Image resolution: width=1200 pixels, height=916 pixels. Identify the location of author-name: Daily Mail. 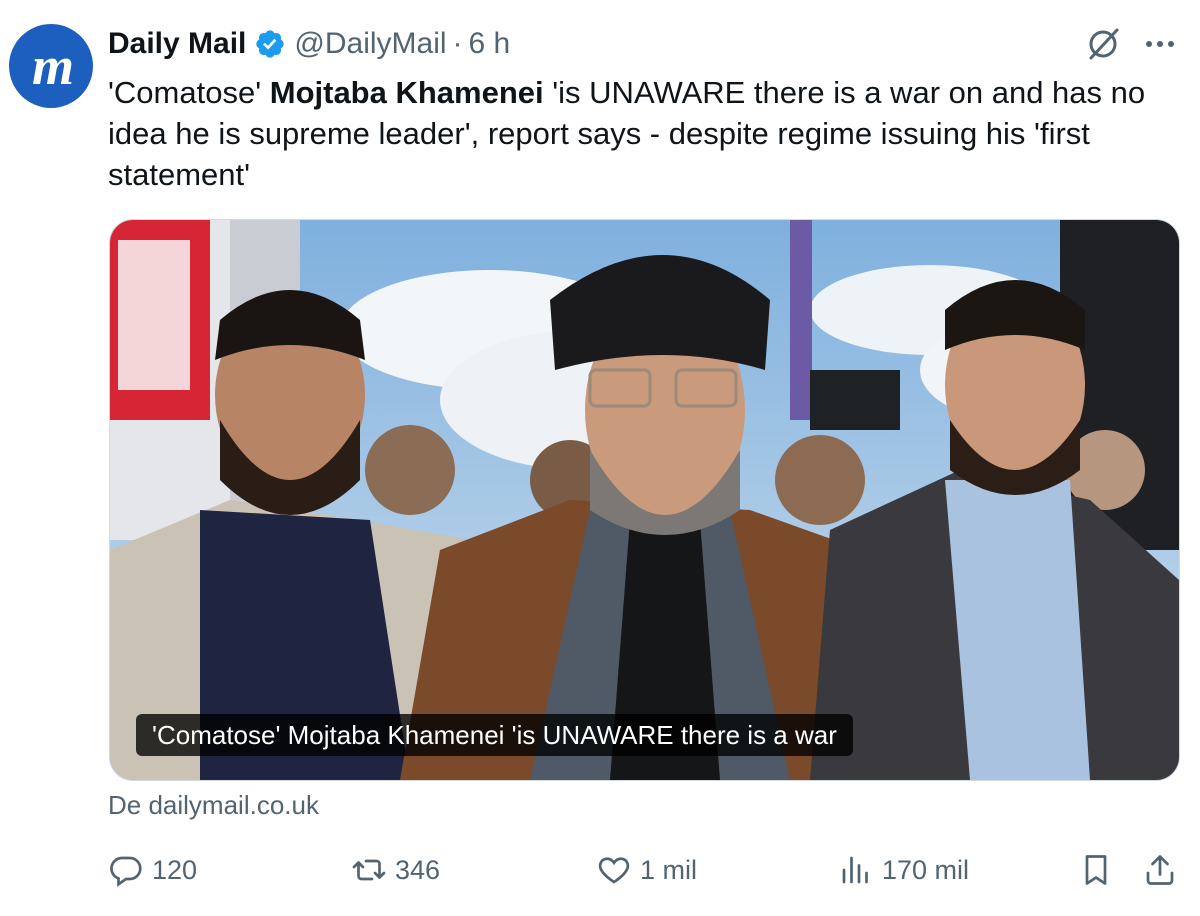
(177, 44).